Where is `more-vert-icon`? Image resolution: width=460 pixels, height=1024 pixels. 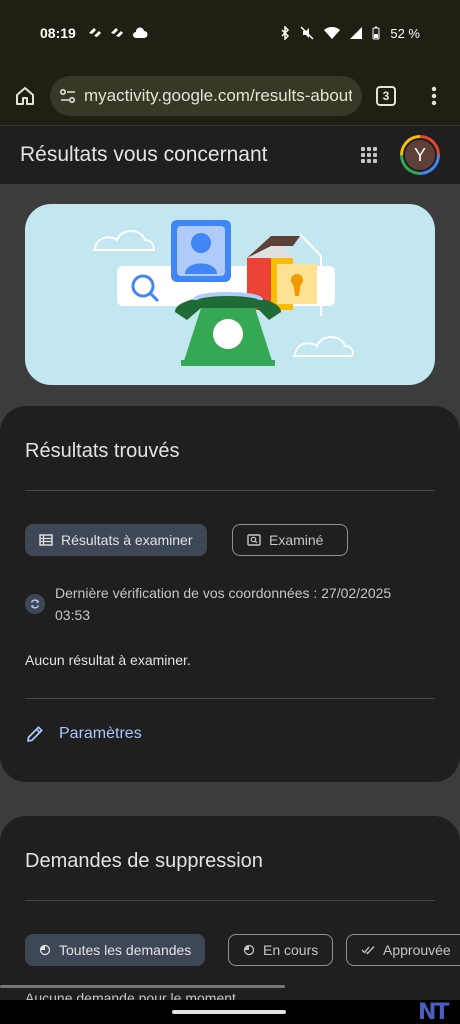 more-vert-icon is located at coordinates (434, 95).